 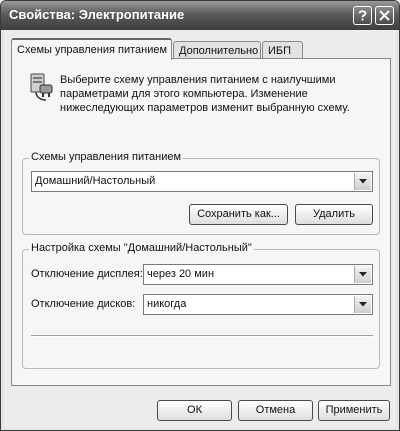 I want to click on settings-divider, so click(x=202, y=336).